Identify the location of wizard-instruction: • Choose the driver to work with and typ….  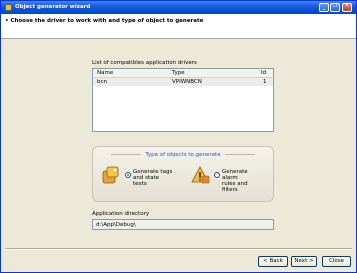
(104, 21).